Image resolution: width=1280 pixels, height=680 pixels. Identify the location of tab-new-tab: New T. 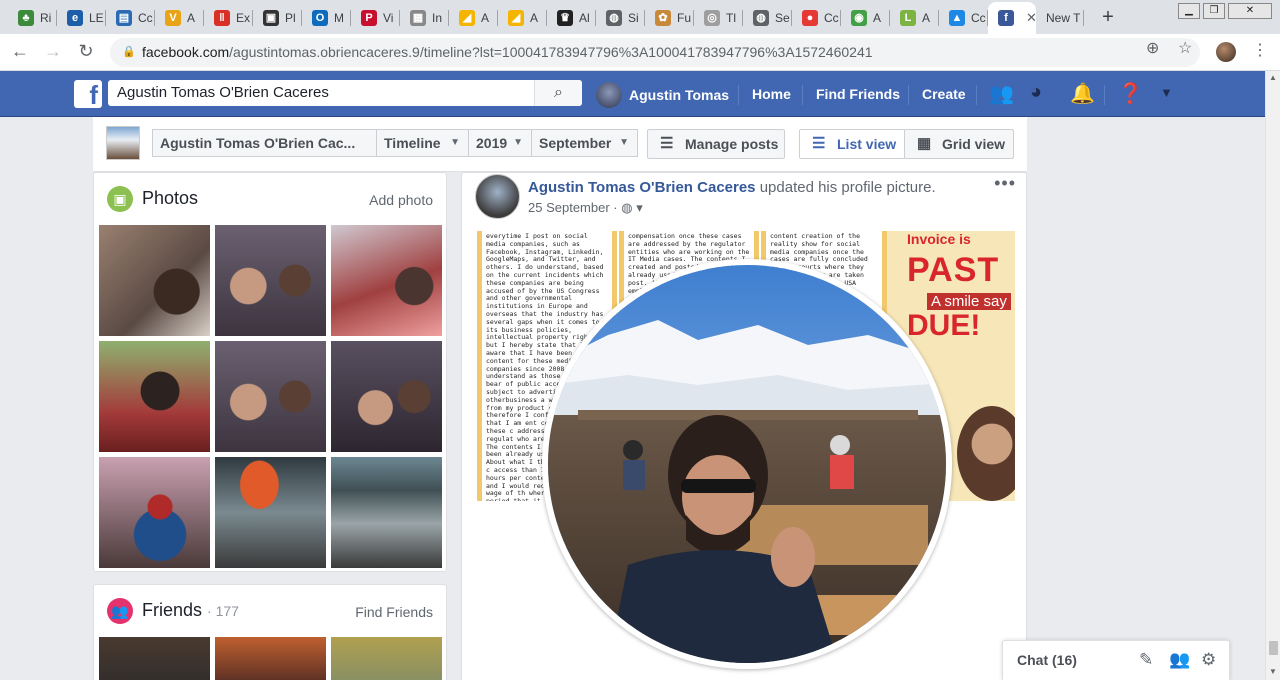
(1060, 18).